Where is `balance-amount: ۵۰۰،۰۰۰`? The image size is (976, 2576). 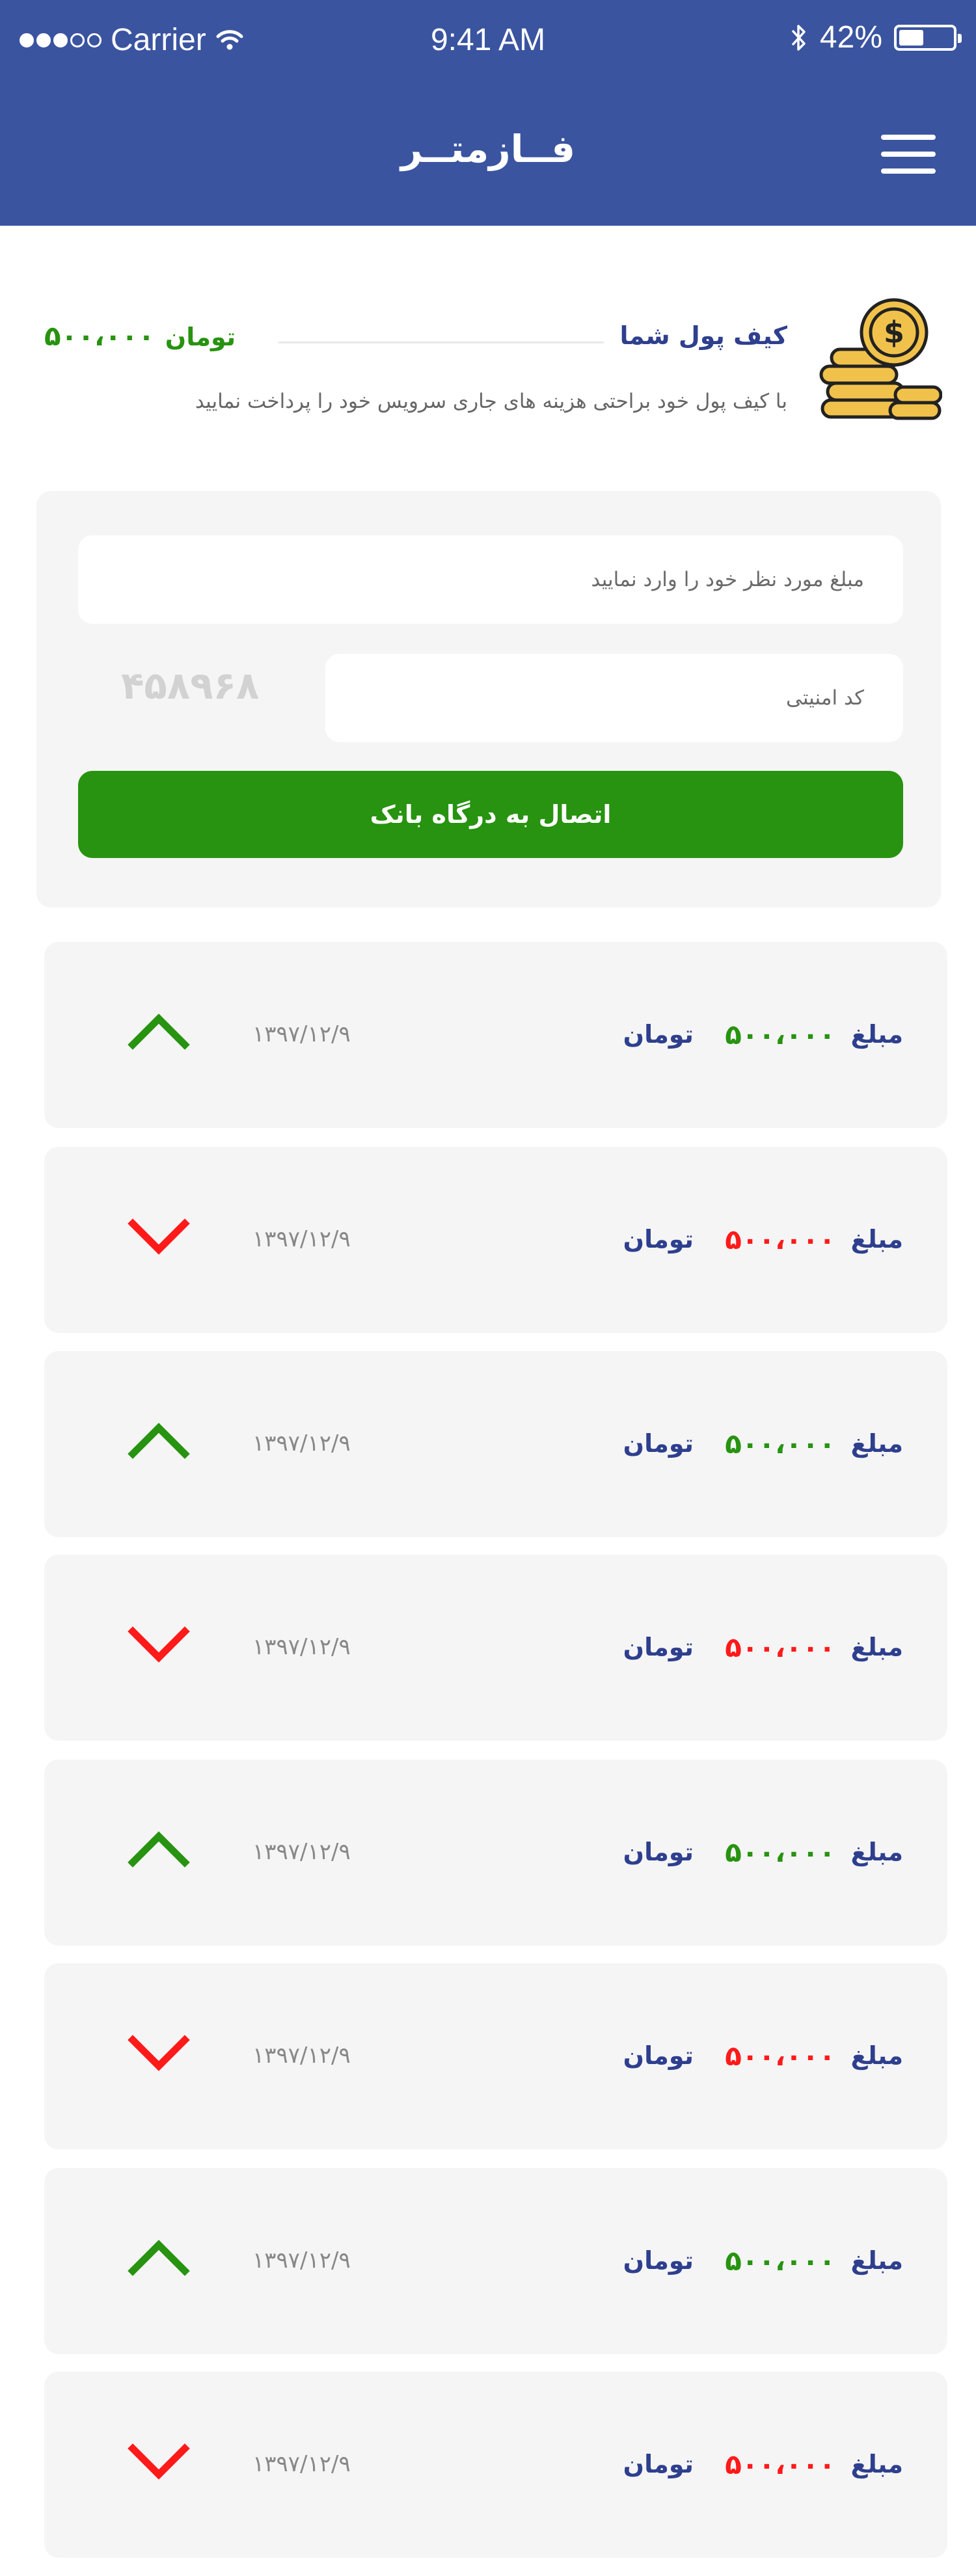 balance-amount: ۵۰۰،۰۰۰ is located at coordinates (99, 336).